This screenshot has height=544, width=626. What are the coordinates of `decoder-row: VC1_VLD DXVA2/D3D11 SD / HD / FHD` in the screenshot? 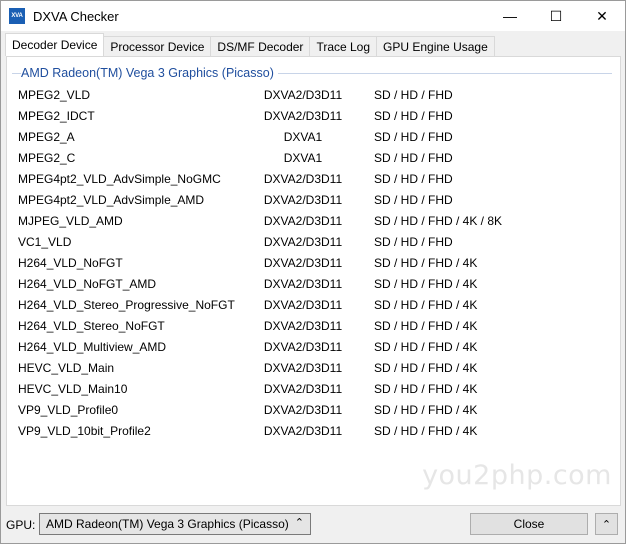 It's located at (313, 241).